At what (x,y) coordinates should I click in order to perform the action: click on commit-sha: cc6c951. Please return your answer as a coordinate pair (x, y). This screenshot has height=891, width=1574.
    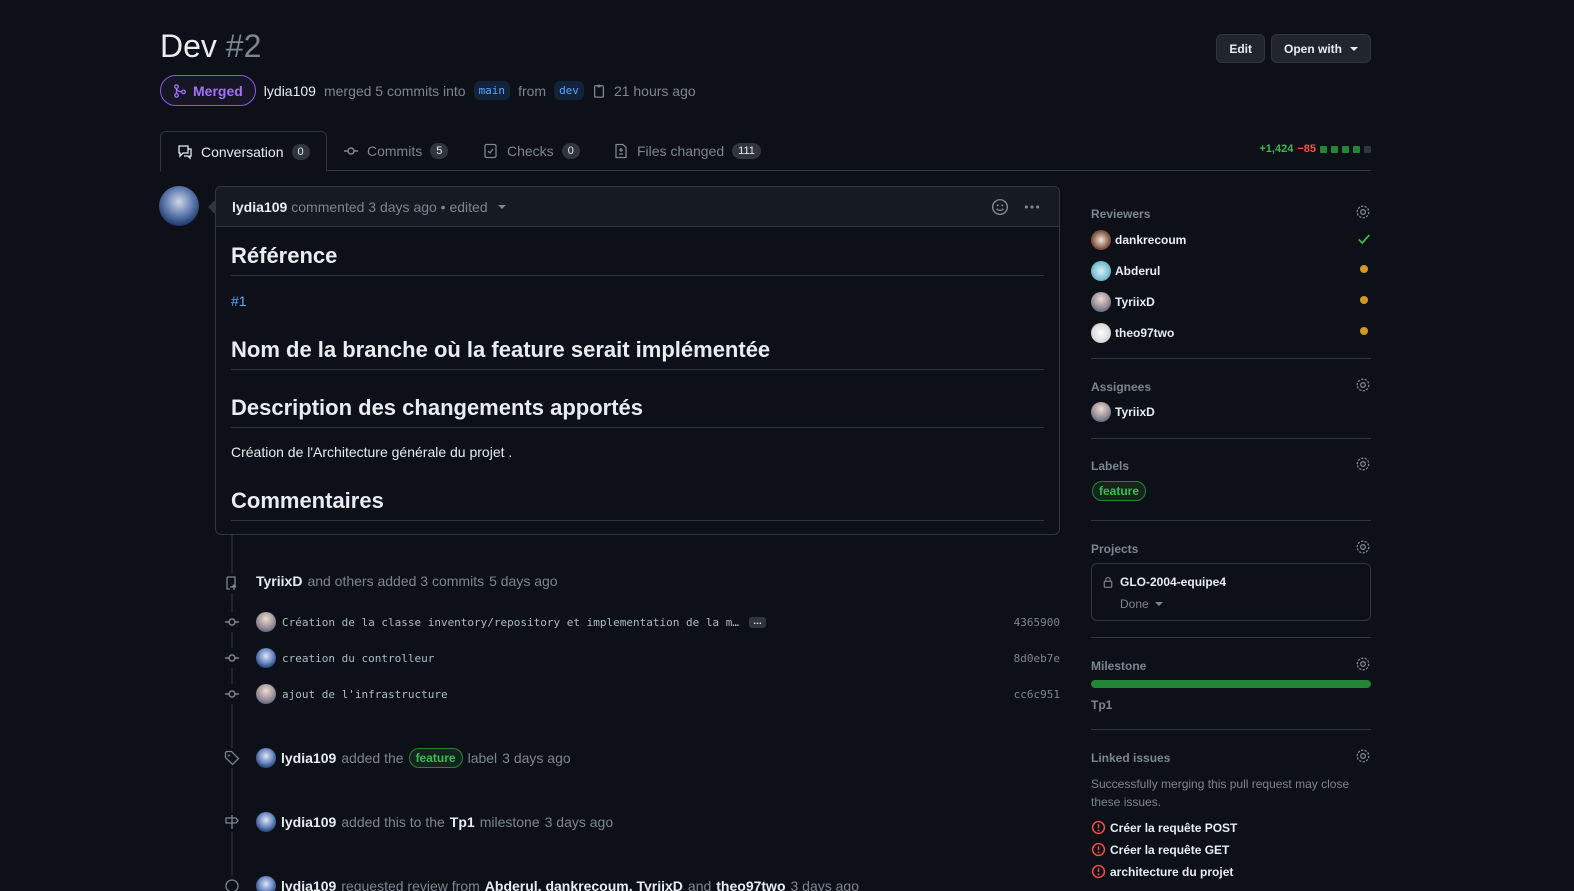
    Looking at the image, I should click on (1037, 694).